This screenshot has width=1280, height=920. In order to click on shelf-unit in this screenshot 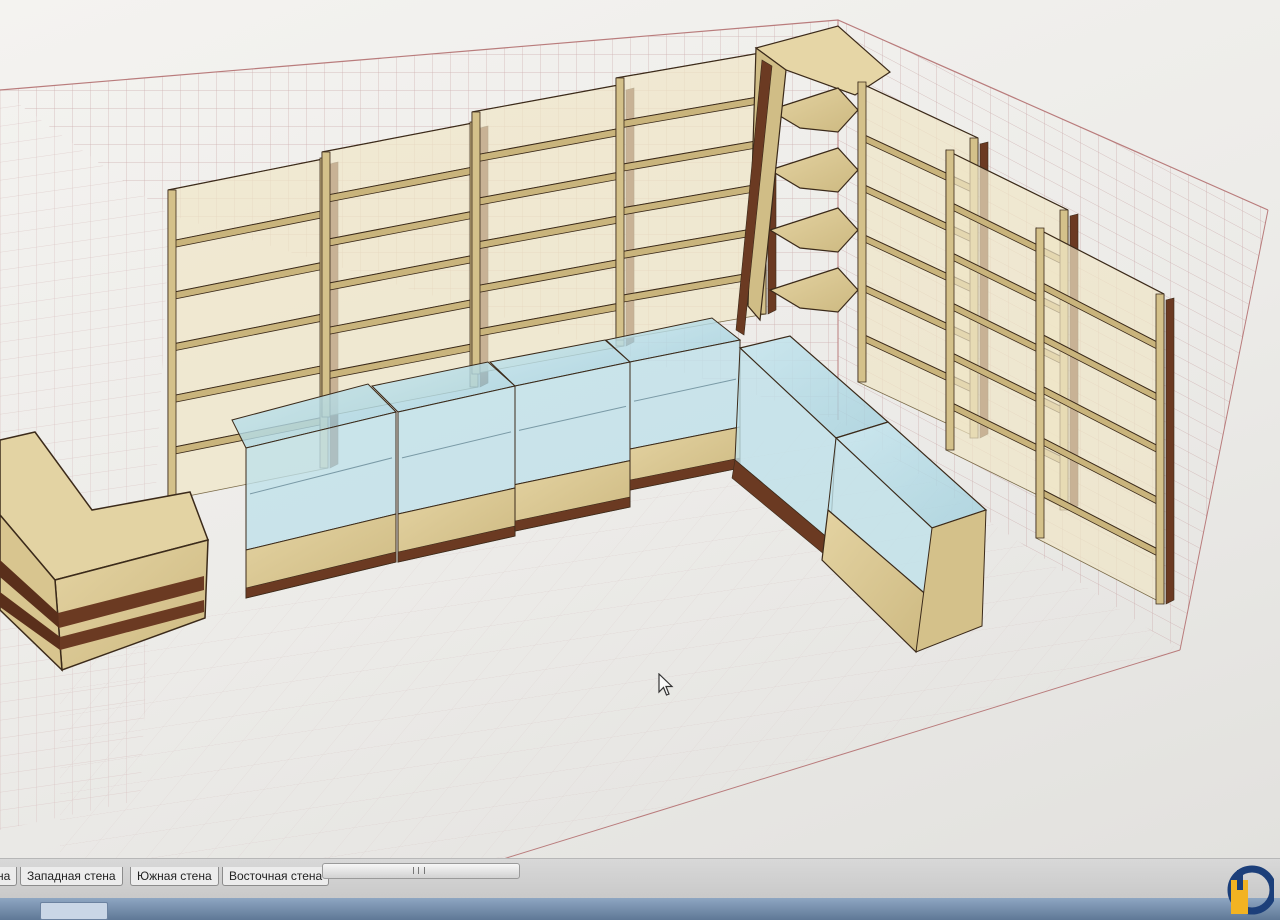, I will do `click(553, 229)`.